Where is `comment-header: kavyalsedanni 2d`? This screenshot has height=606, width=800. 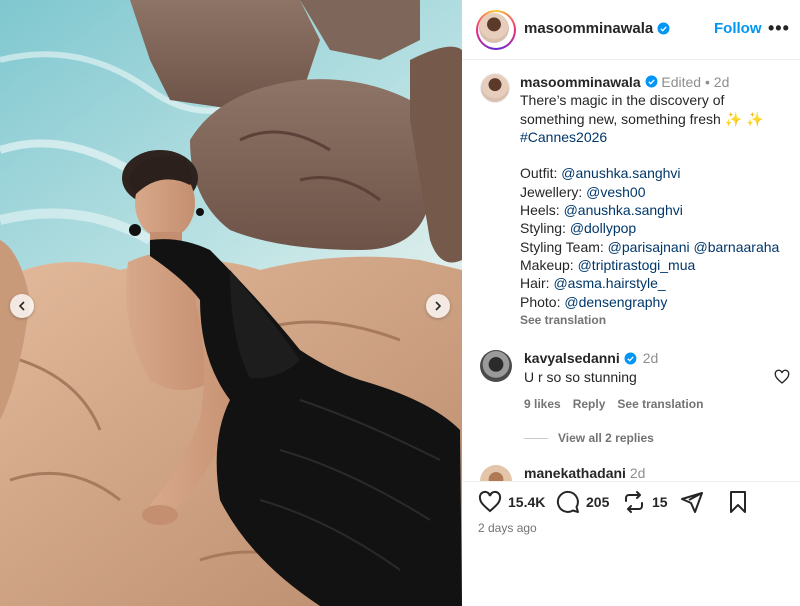 comment-header: kavyalsedanni 2d is located at coordinates (591, 358).